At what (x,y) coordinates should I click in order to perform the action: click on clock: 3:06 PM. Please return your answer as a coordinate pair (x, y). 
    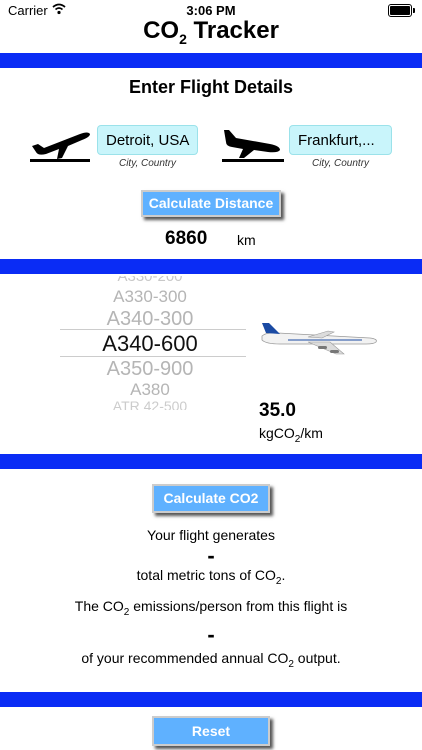
    Looking at the image, I should click on (211, 10).